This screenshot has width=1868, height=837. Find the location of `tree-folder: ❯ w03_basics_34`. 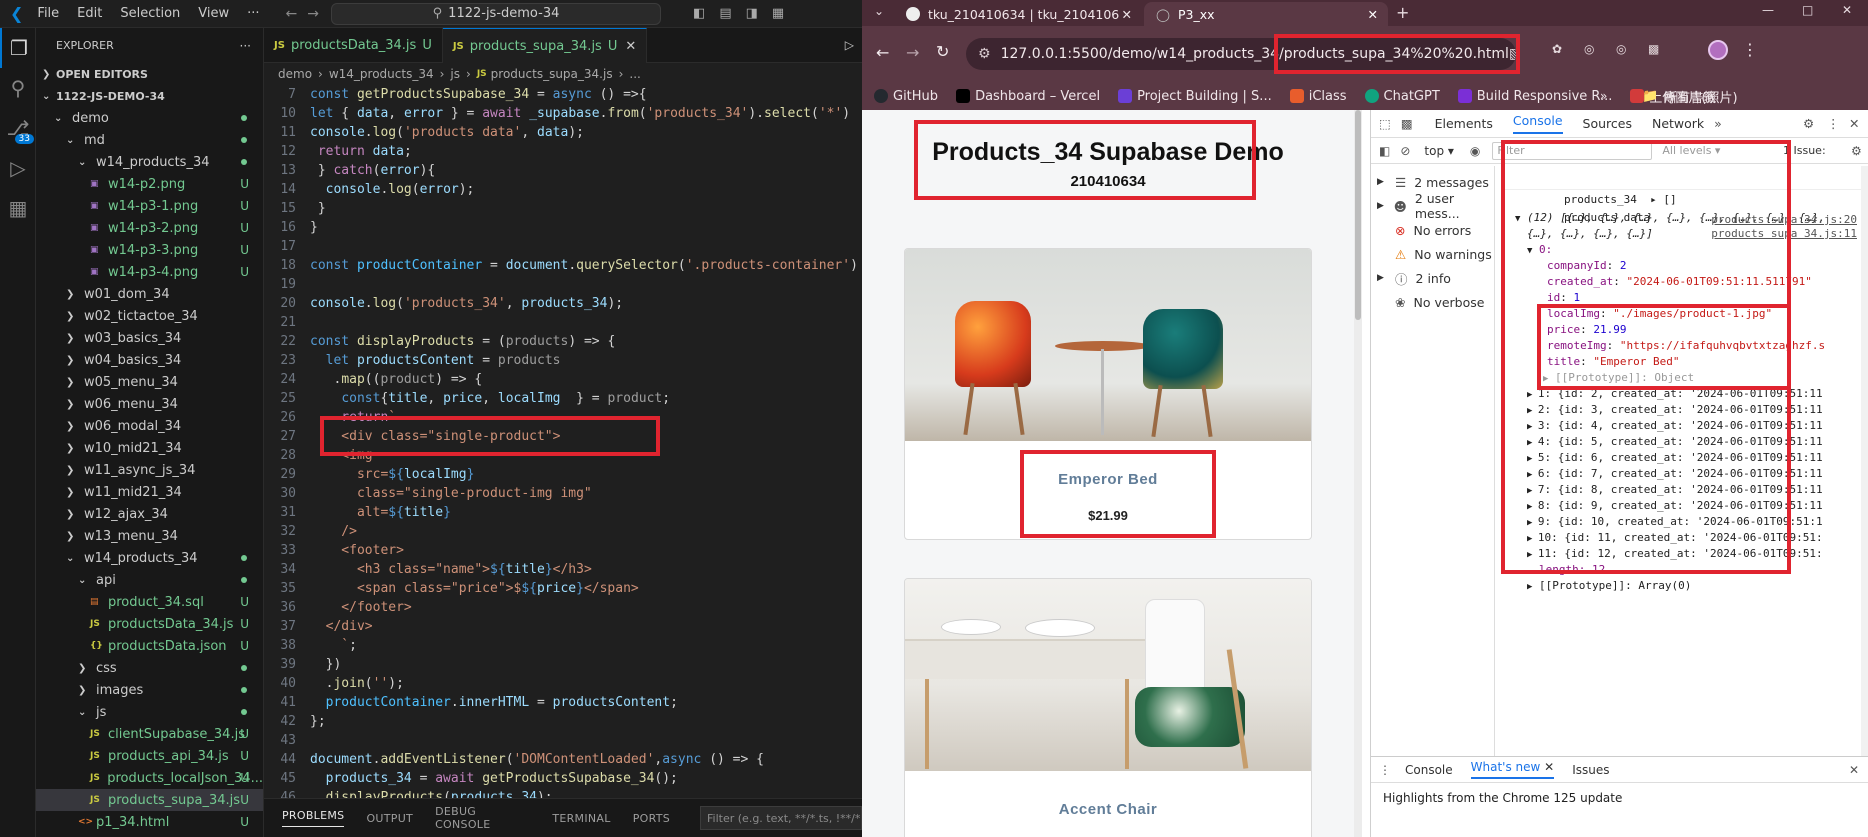

tree-folder: ❯ w03_basics_34 is located at coordinates (149, 338).